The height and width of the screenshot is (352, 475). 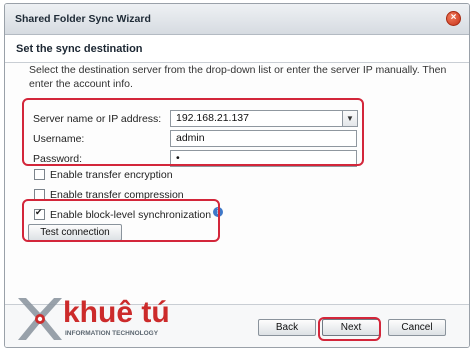 I want to click on username-row: Username: admin, so click(x=198, y=139).